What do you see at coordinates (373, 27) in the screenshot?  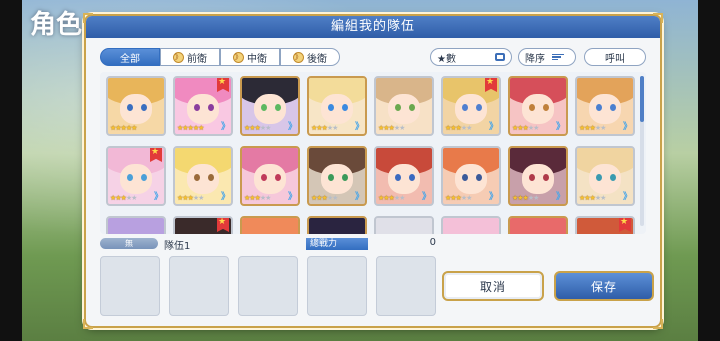 I see `dialog-title: 編組我的隊伍` at bounding box center [373, 27].